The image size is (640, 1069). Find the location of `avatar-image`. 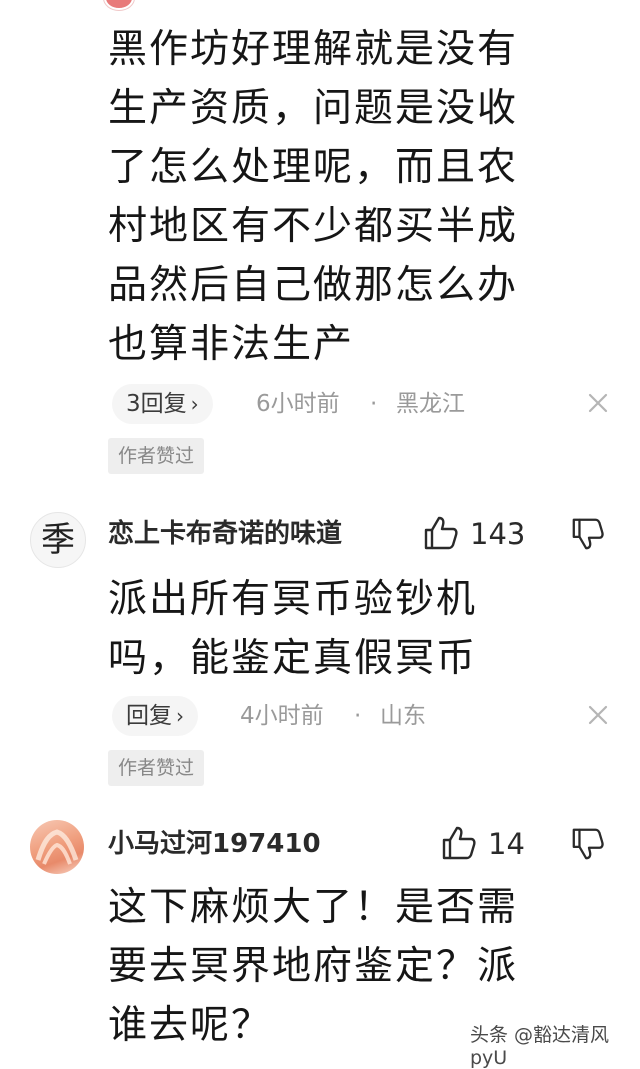

avatar-image is located at coordinates (57, 847).